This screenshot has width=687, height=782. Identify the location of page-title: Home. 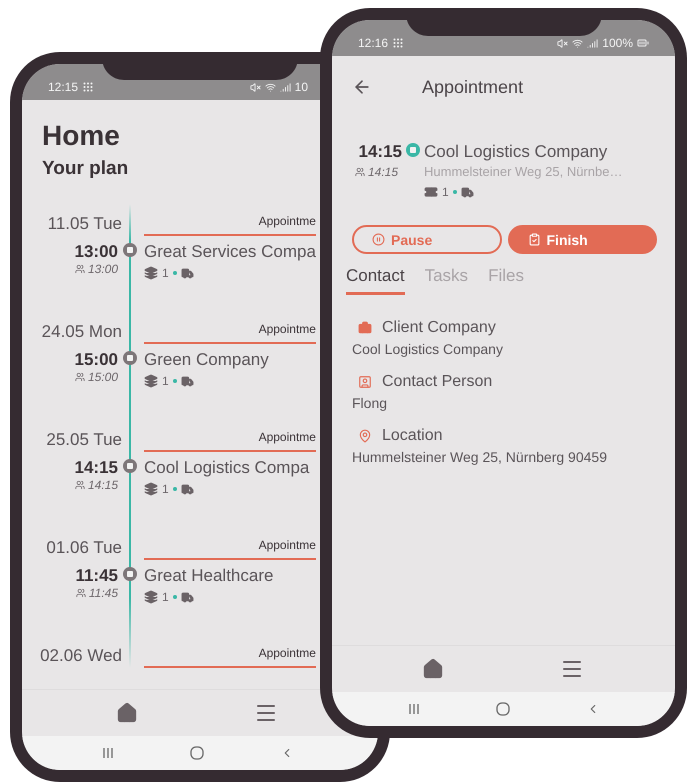
(81, 136).